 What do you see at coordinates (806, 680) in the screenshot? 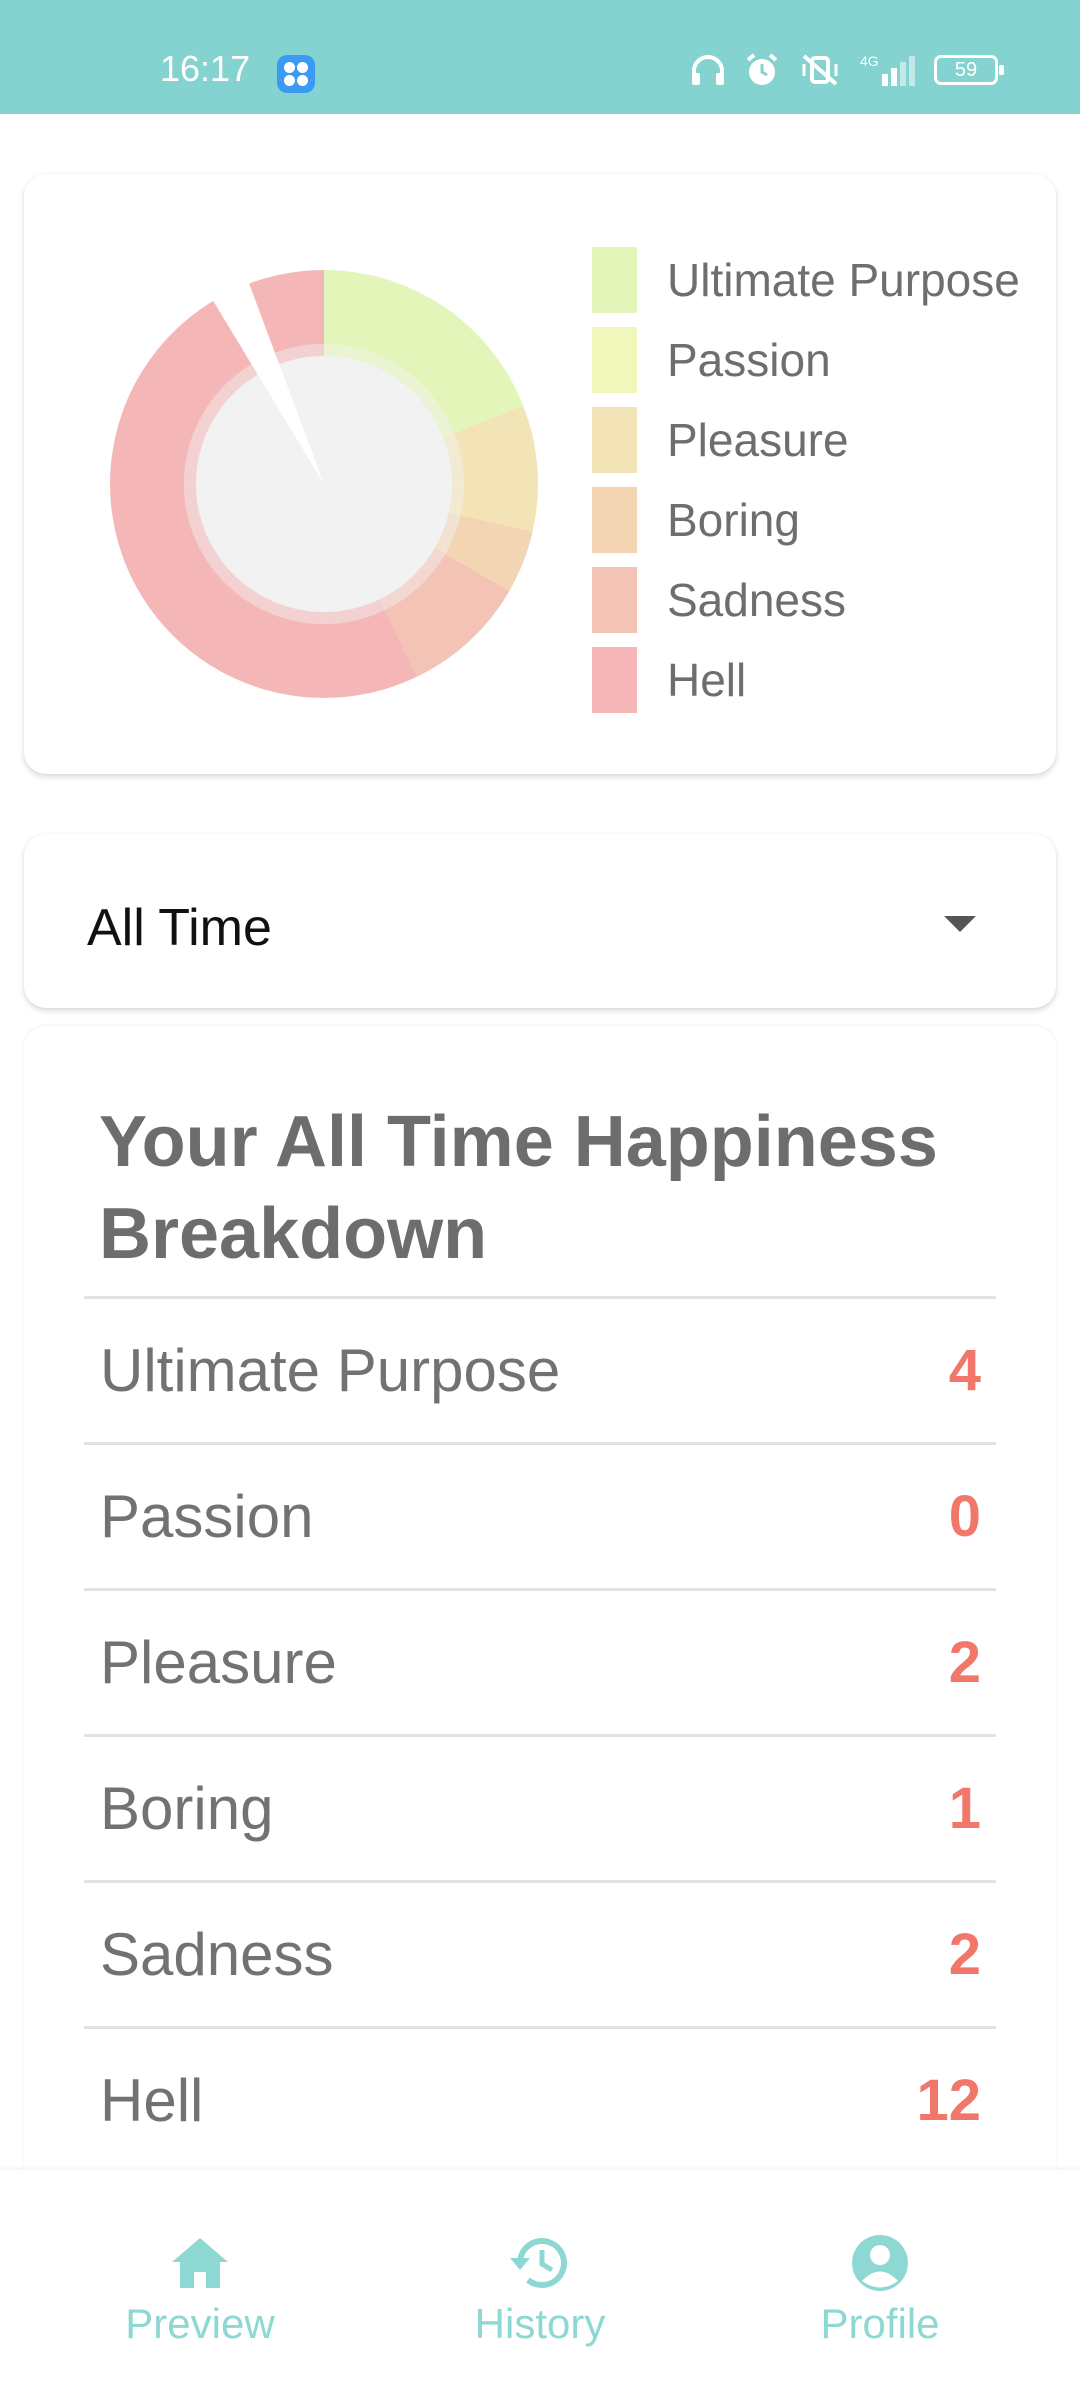
I see `legend-item: Hell` at bounding box center [806, 680].